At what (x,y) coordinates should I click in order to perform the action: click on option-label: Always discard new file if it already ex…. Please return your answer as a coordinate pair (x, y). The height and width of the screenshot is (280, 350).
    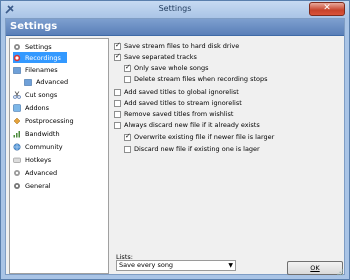
    Looking at the image, I should click on (192, 125).